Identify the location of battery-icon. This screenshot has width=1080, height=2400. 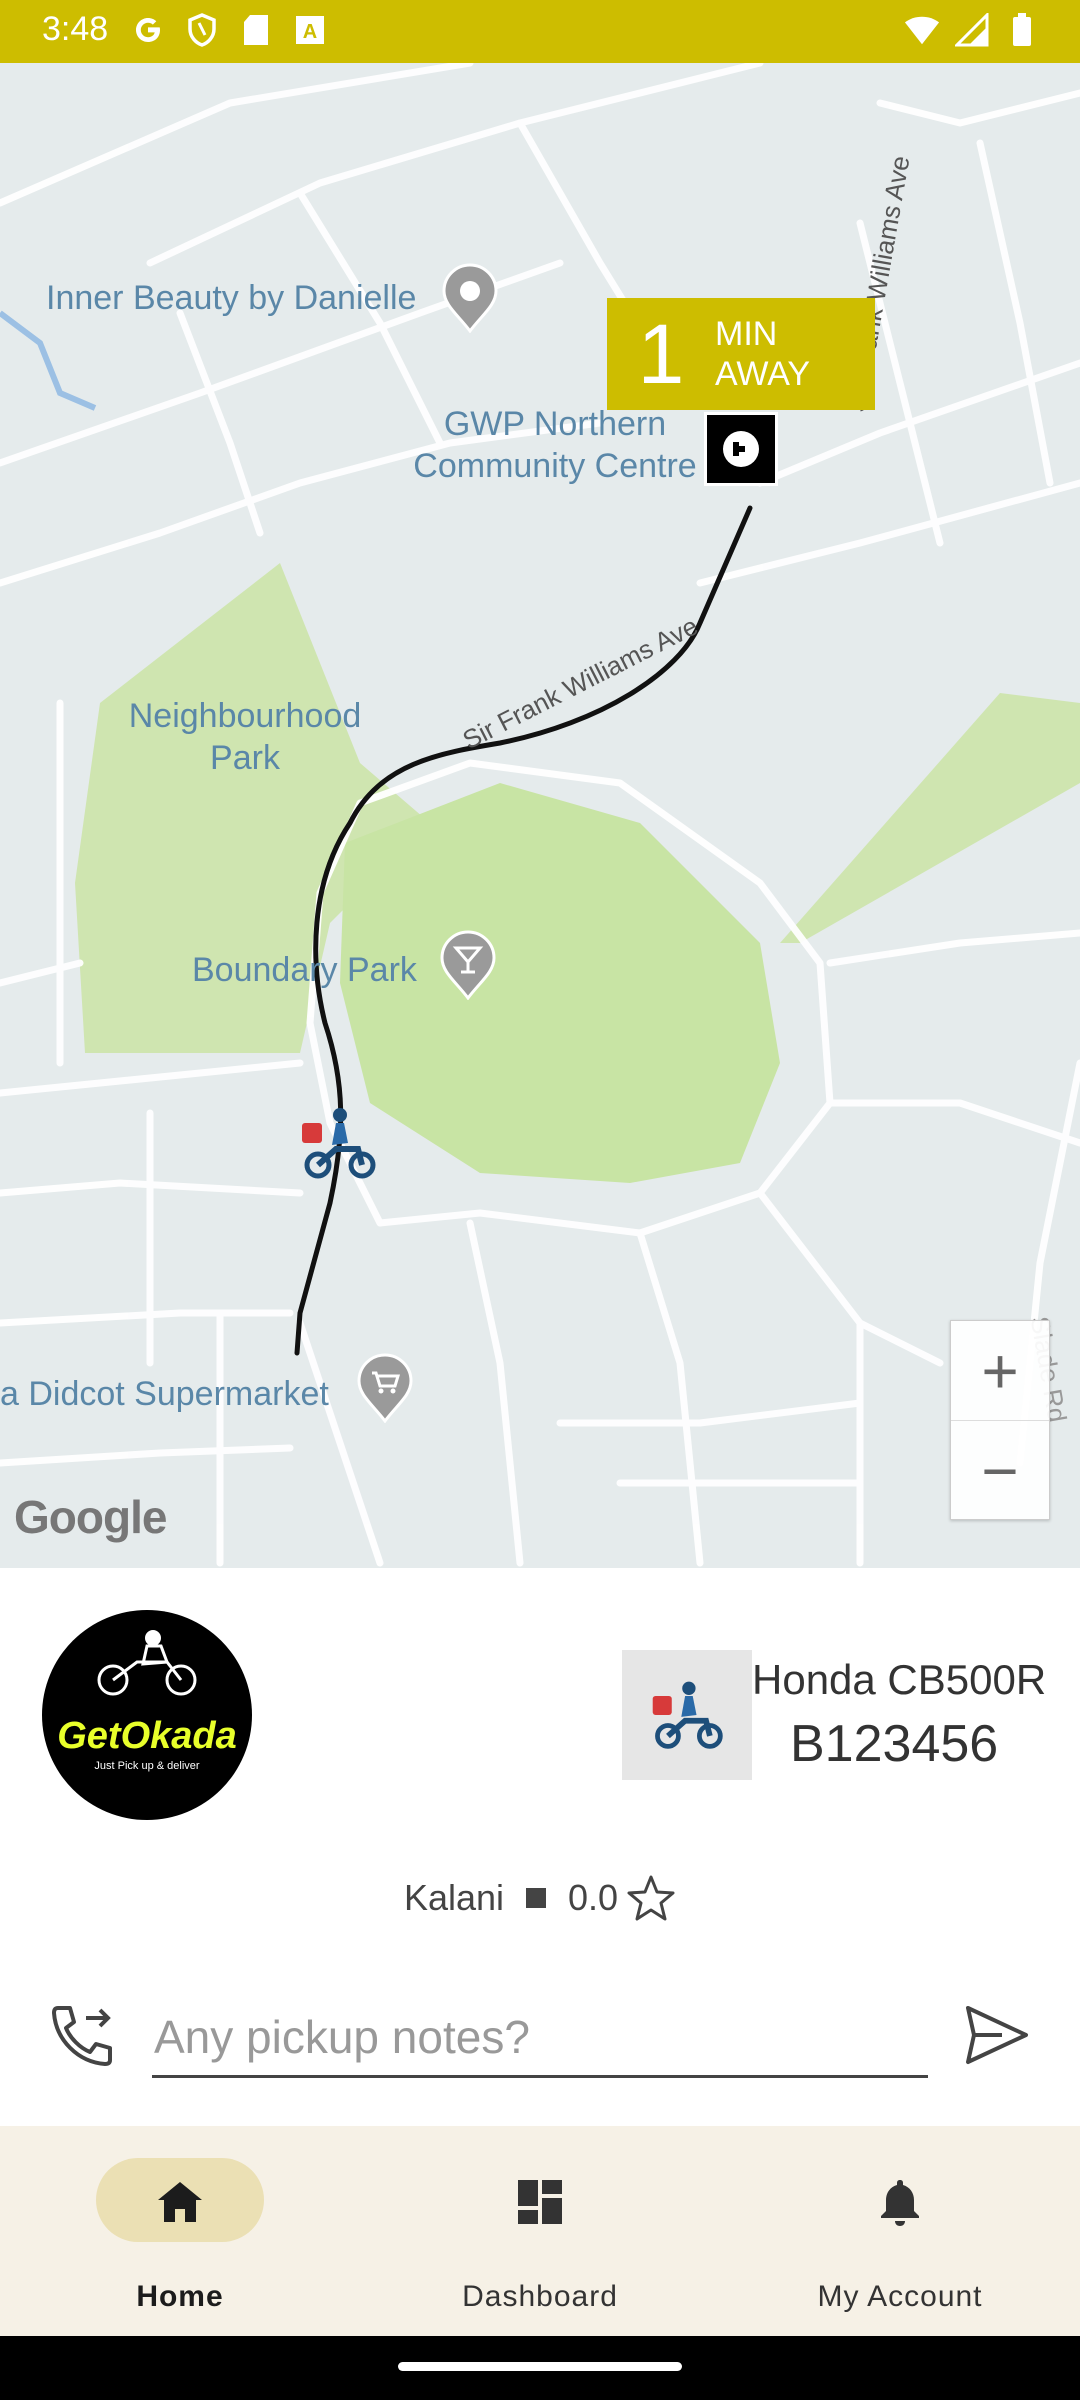
(1022, 30).